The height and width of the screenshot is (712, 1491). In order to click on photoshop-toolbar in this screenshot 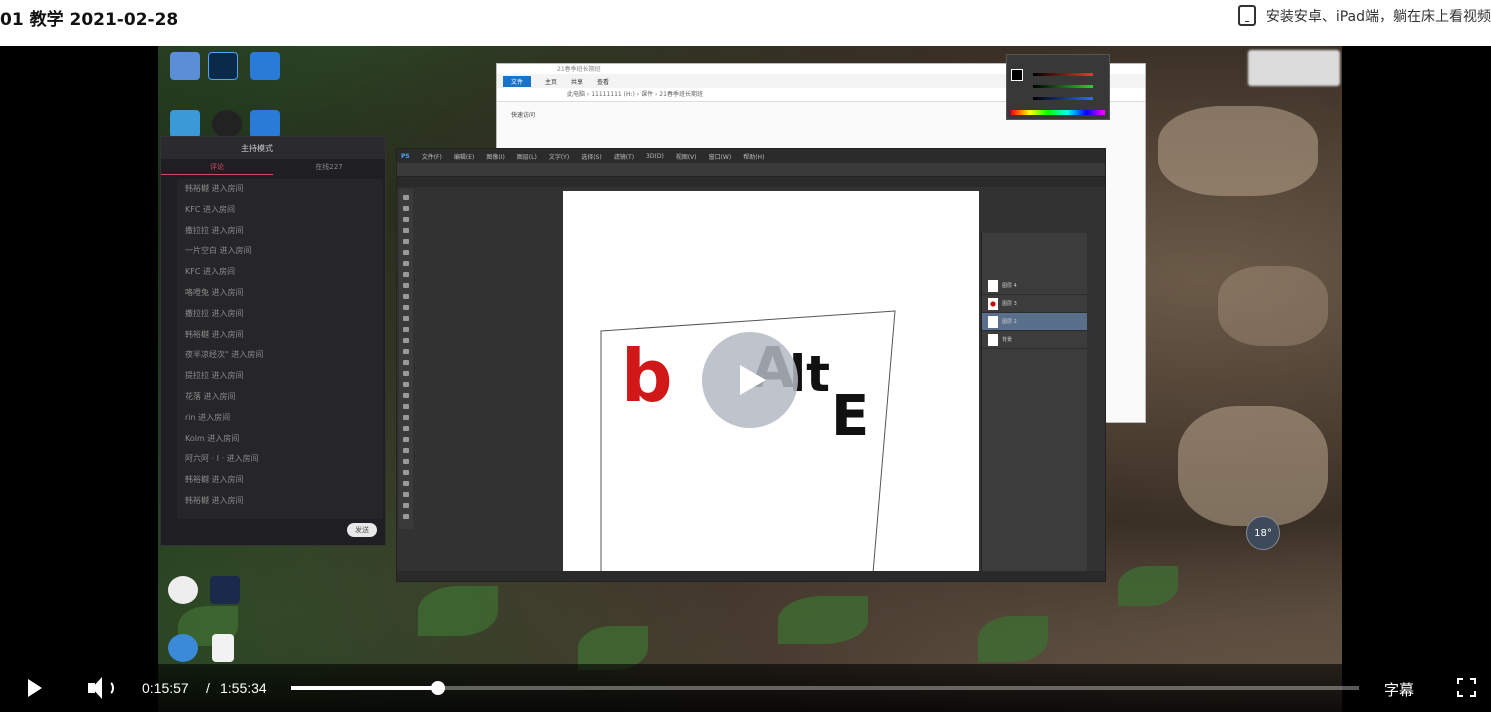, I will do `click(406, 359)`.